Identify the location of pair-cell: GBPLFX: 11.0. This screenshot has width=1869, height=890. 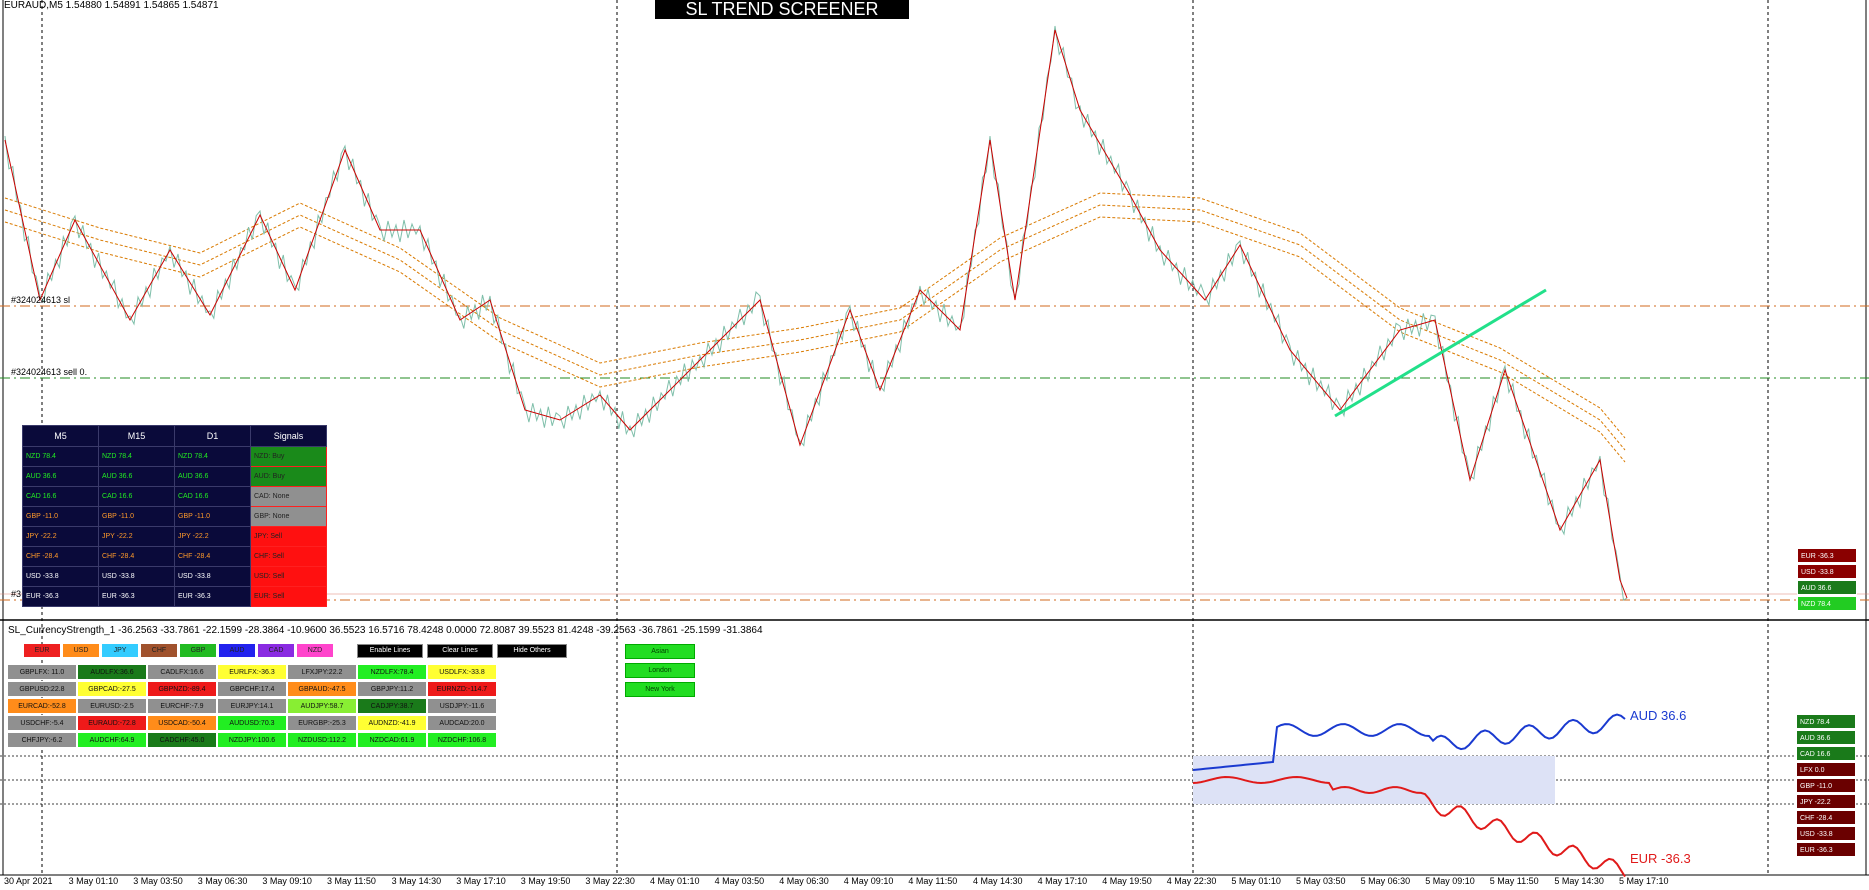
(42, 672).